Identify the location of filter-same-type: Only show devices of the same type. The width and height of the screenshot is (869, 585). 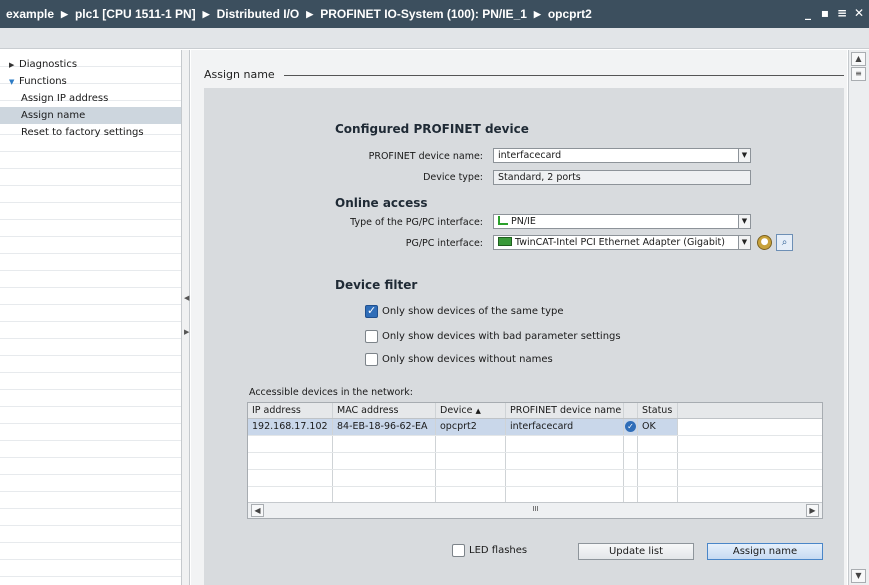
(464, 311).